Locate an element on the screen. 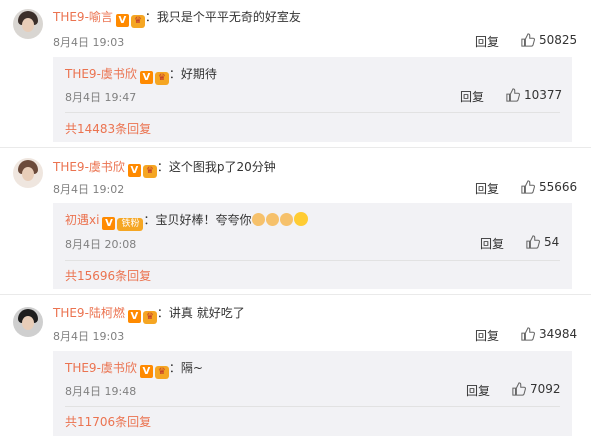 The height and width of the screenshot is (436, 591). comment-header: THE9-喻言 V ♛ ：我只是个平平无奇的好室友 is located at coordinates (177, 18).